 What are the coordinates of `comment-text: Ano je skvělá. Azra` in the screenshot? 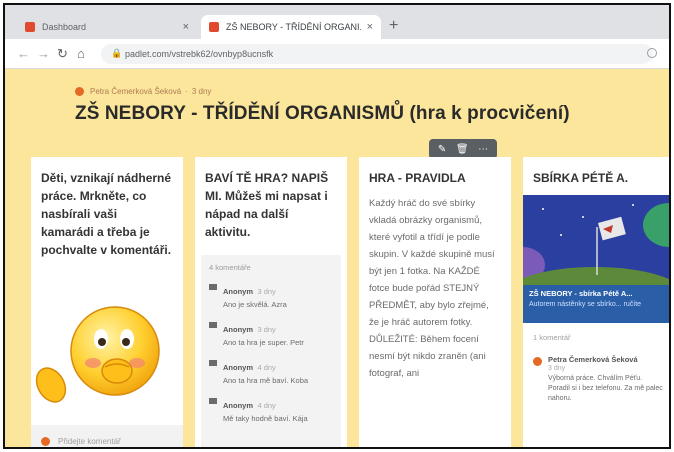 It's located at (255, 304).